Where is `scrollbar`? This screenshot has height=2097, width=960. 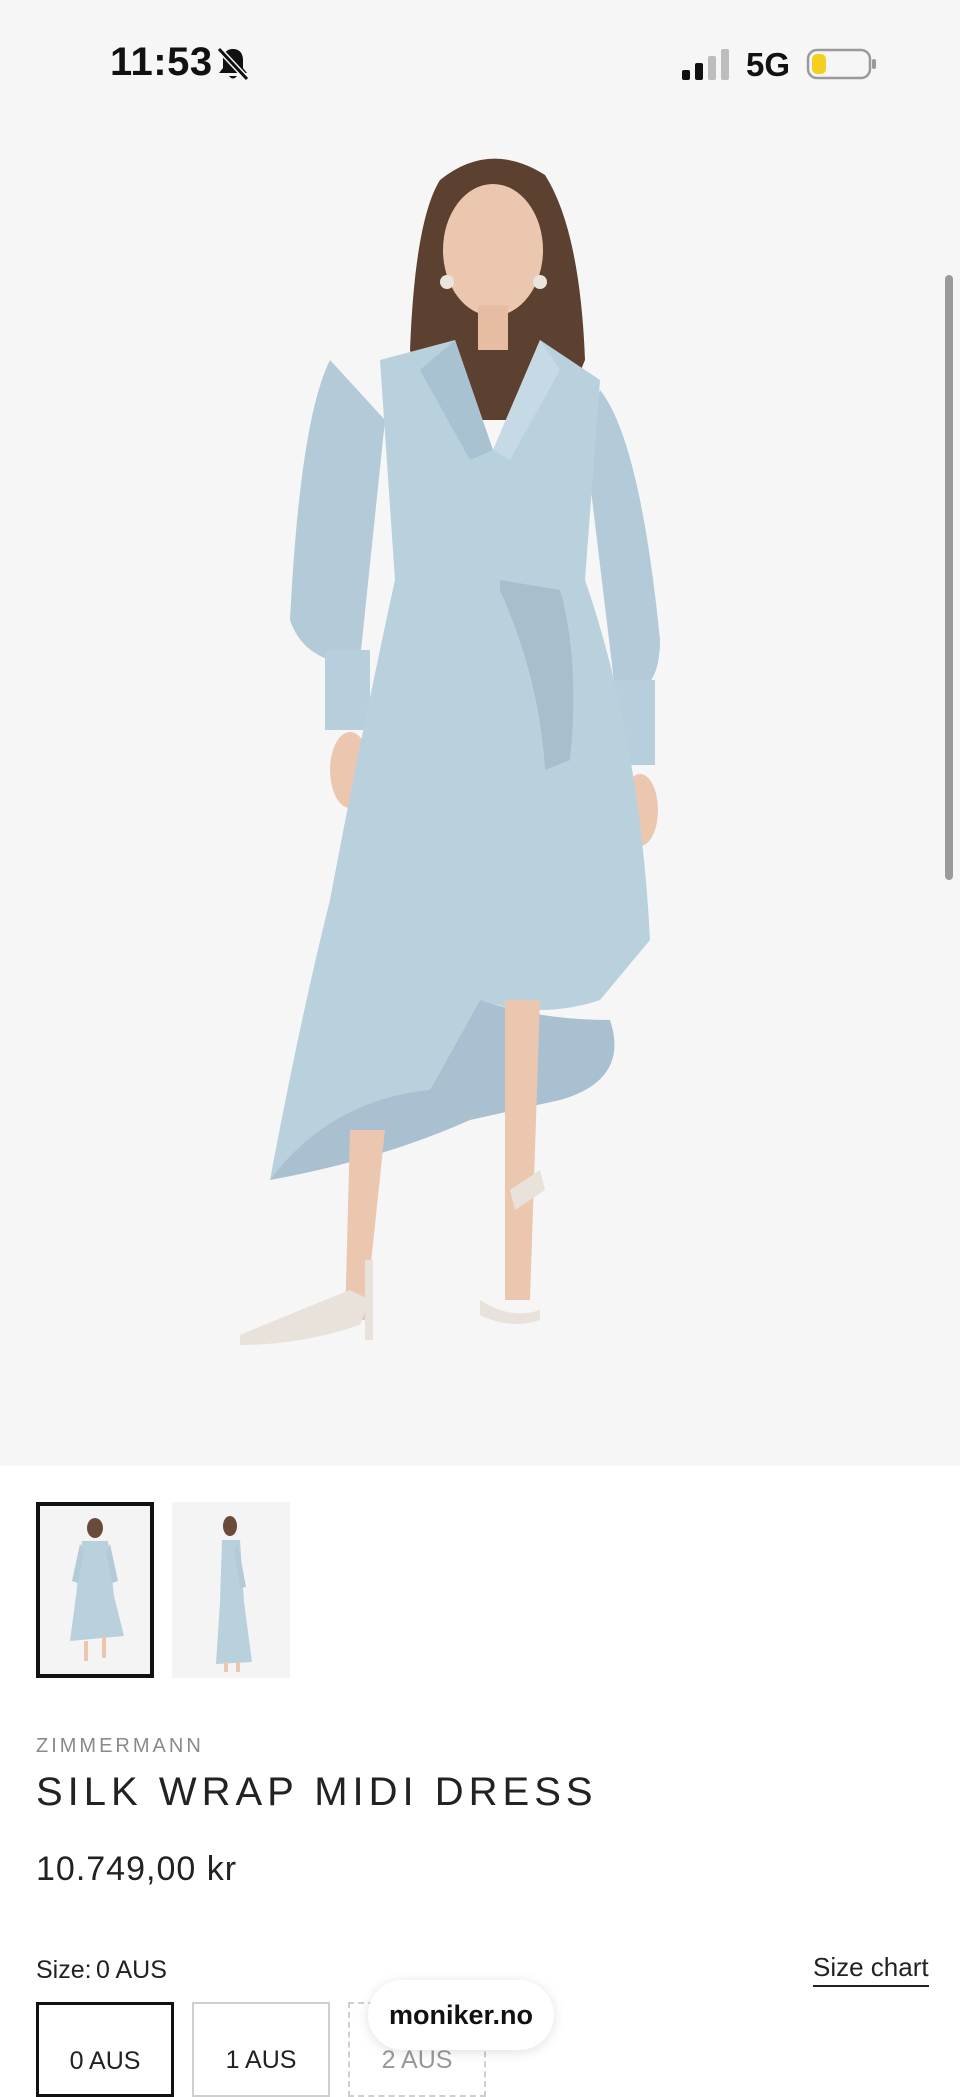 scrollbar is located at coordinates (949, 577).